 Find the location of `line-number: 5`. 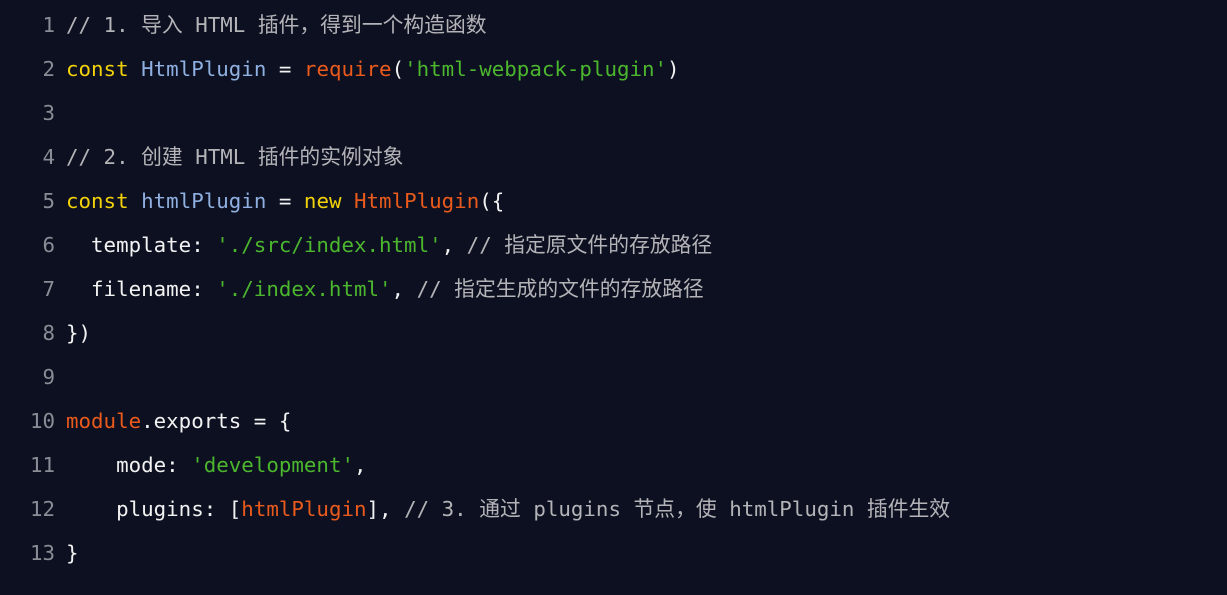

line-number: 5 is located at coordinates (48, 201).